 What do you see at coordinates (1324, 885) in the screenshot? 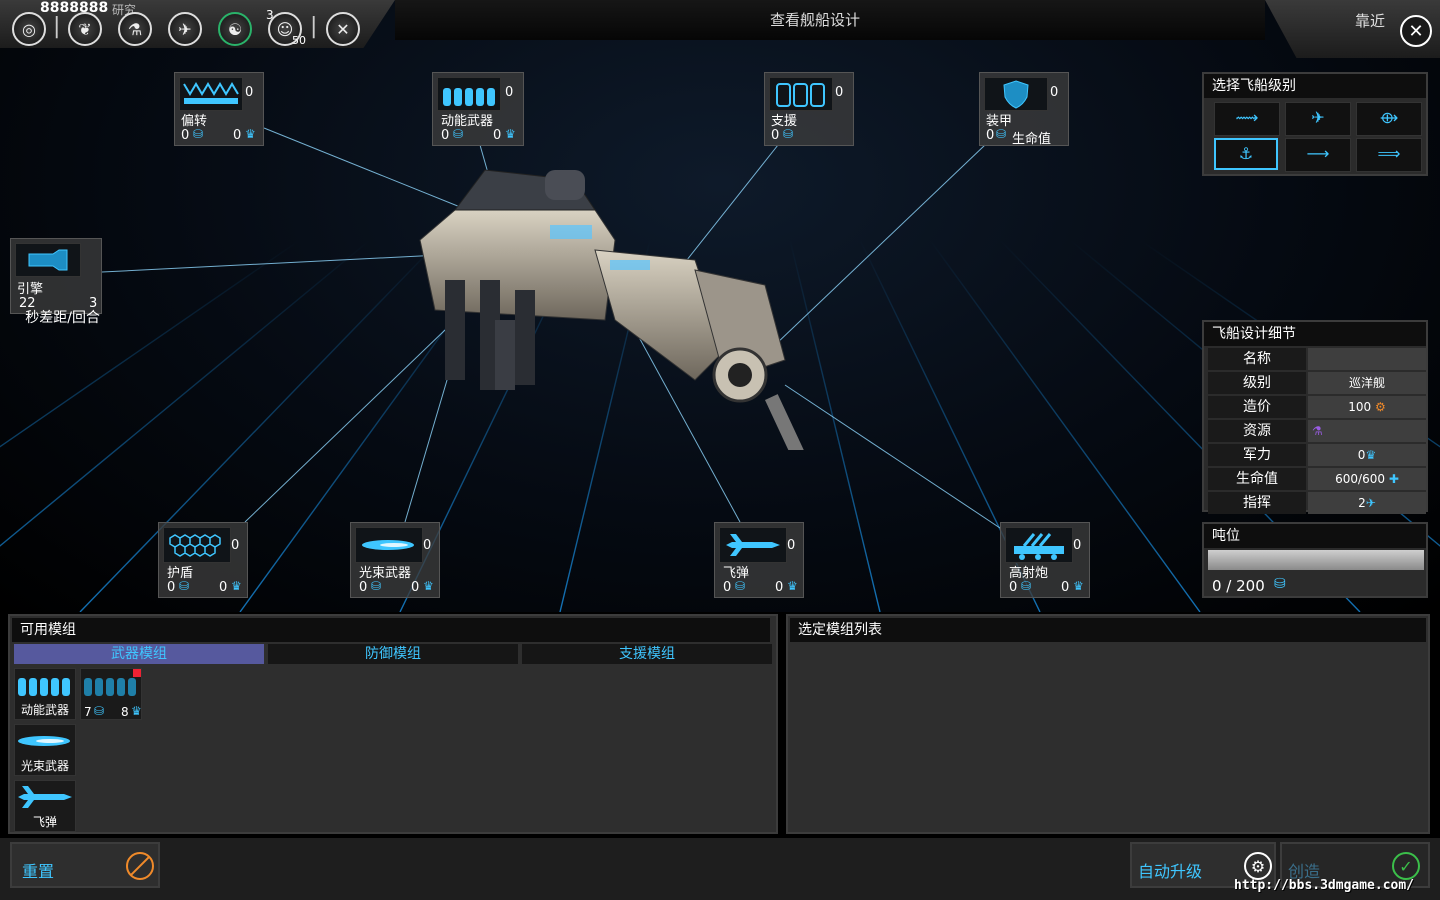
I see `watermark: http://bbs.3dmgame.com/` at bounding box center [1324, 885].